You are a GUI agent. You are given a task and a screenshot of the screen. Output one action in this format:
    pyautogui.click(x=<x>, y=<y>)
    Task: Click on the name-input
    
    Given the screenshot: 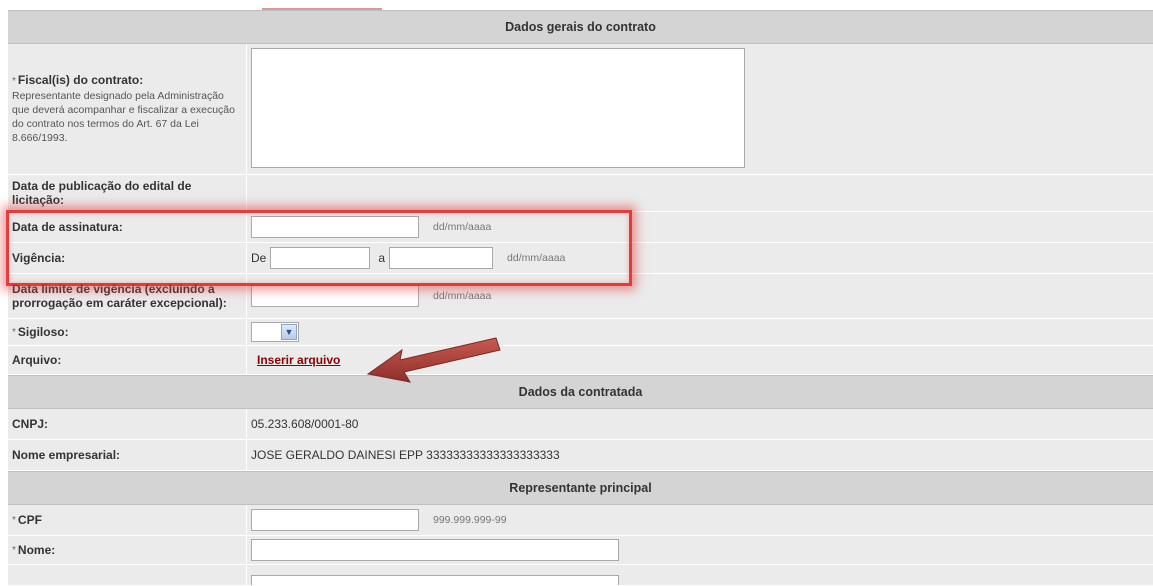 What is the action you would take?
    pyautogui.click(x=435, y=550)
    